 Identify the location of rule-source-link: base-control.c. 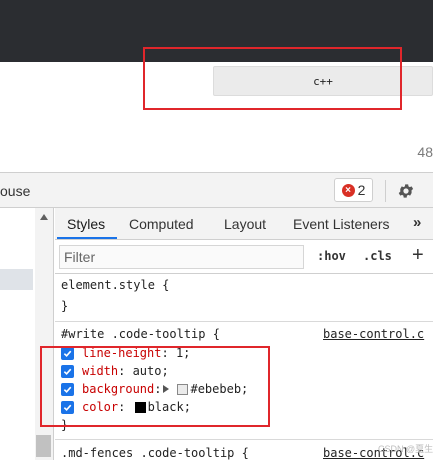
(373, 334).